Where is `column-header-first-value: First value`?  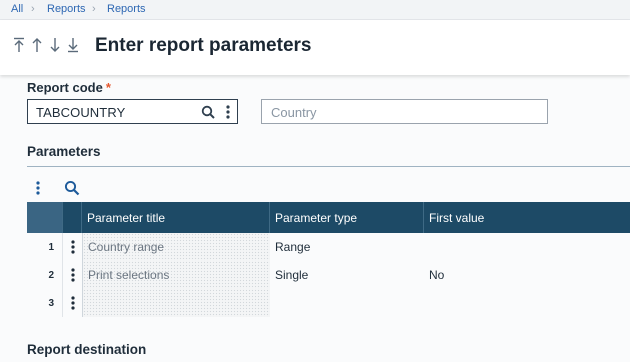 column-header-first-value: First value is located at coordinates (527, 217).